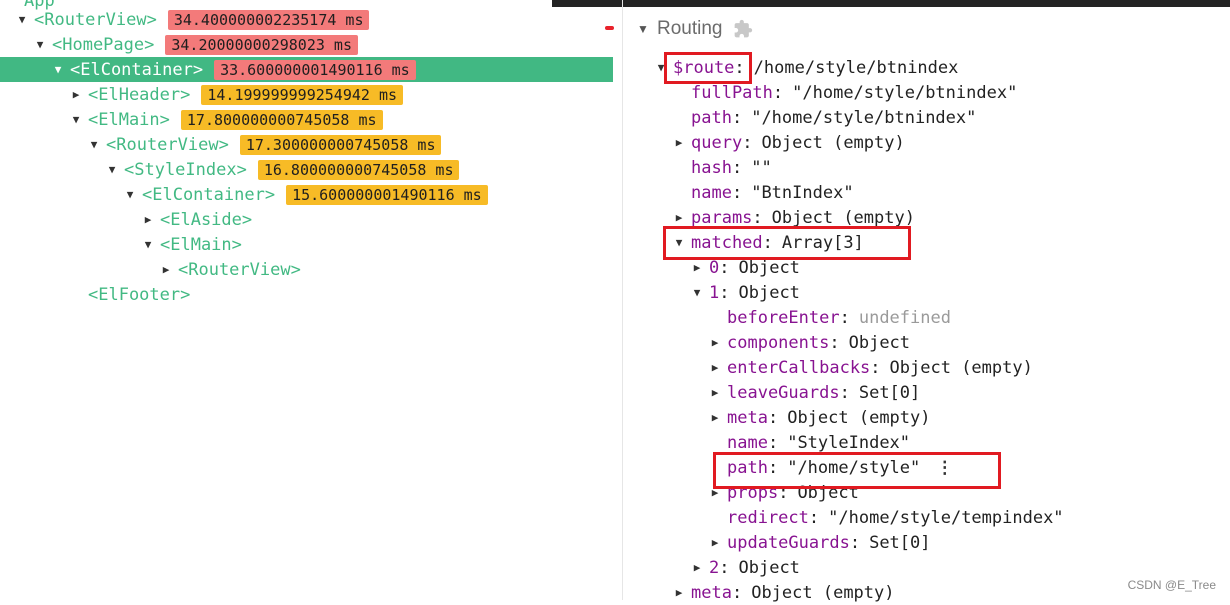 The width and height of the screenshot is (1230, 605). Describe the element at coordinates (809, 342) in the screenshot. I see `inspector-row: ▶ components: Object` at that location.